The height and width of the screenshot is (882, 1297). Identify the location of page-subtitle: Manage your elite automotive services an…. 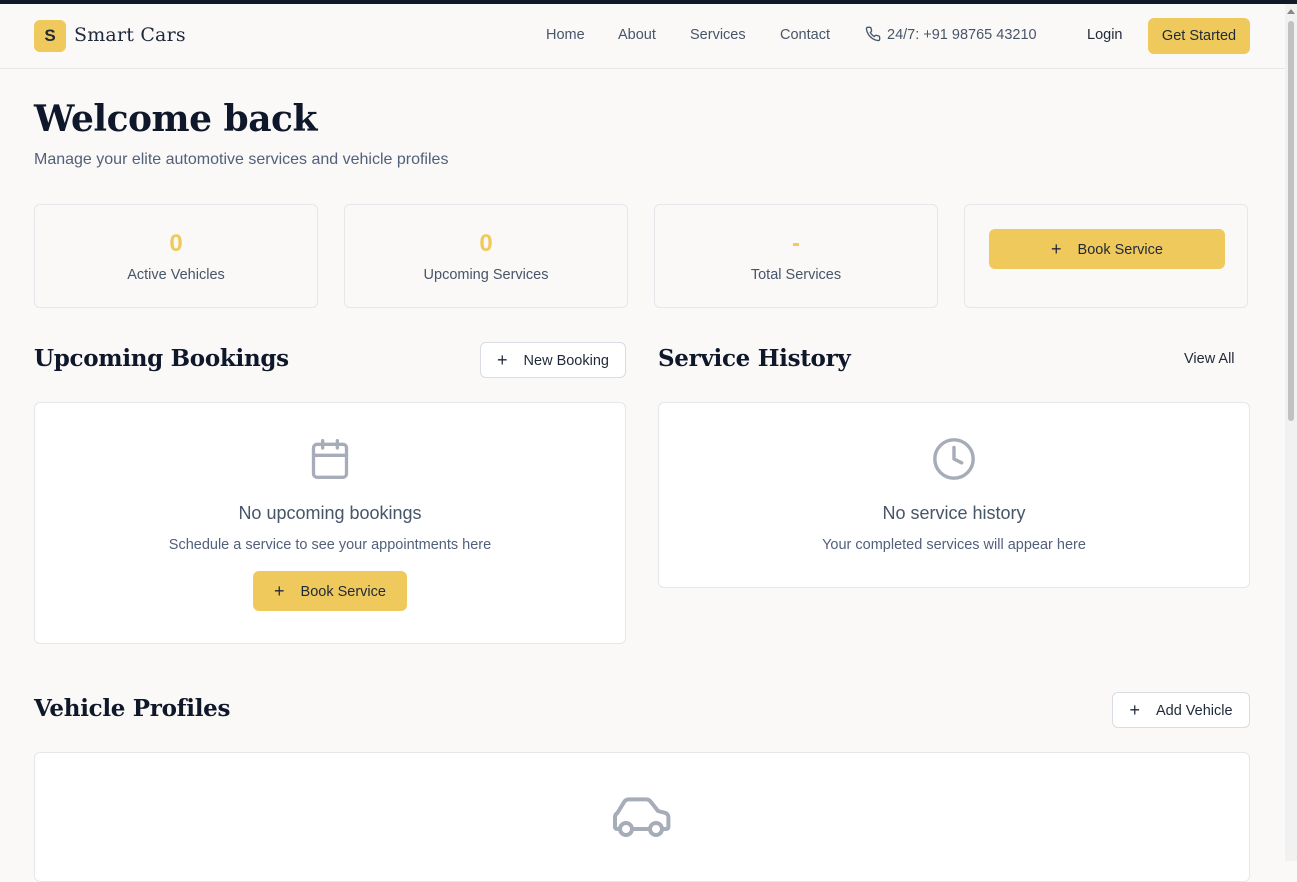
(241, 159).